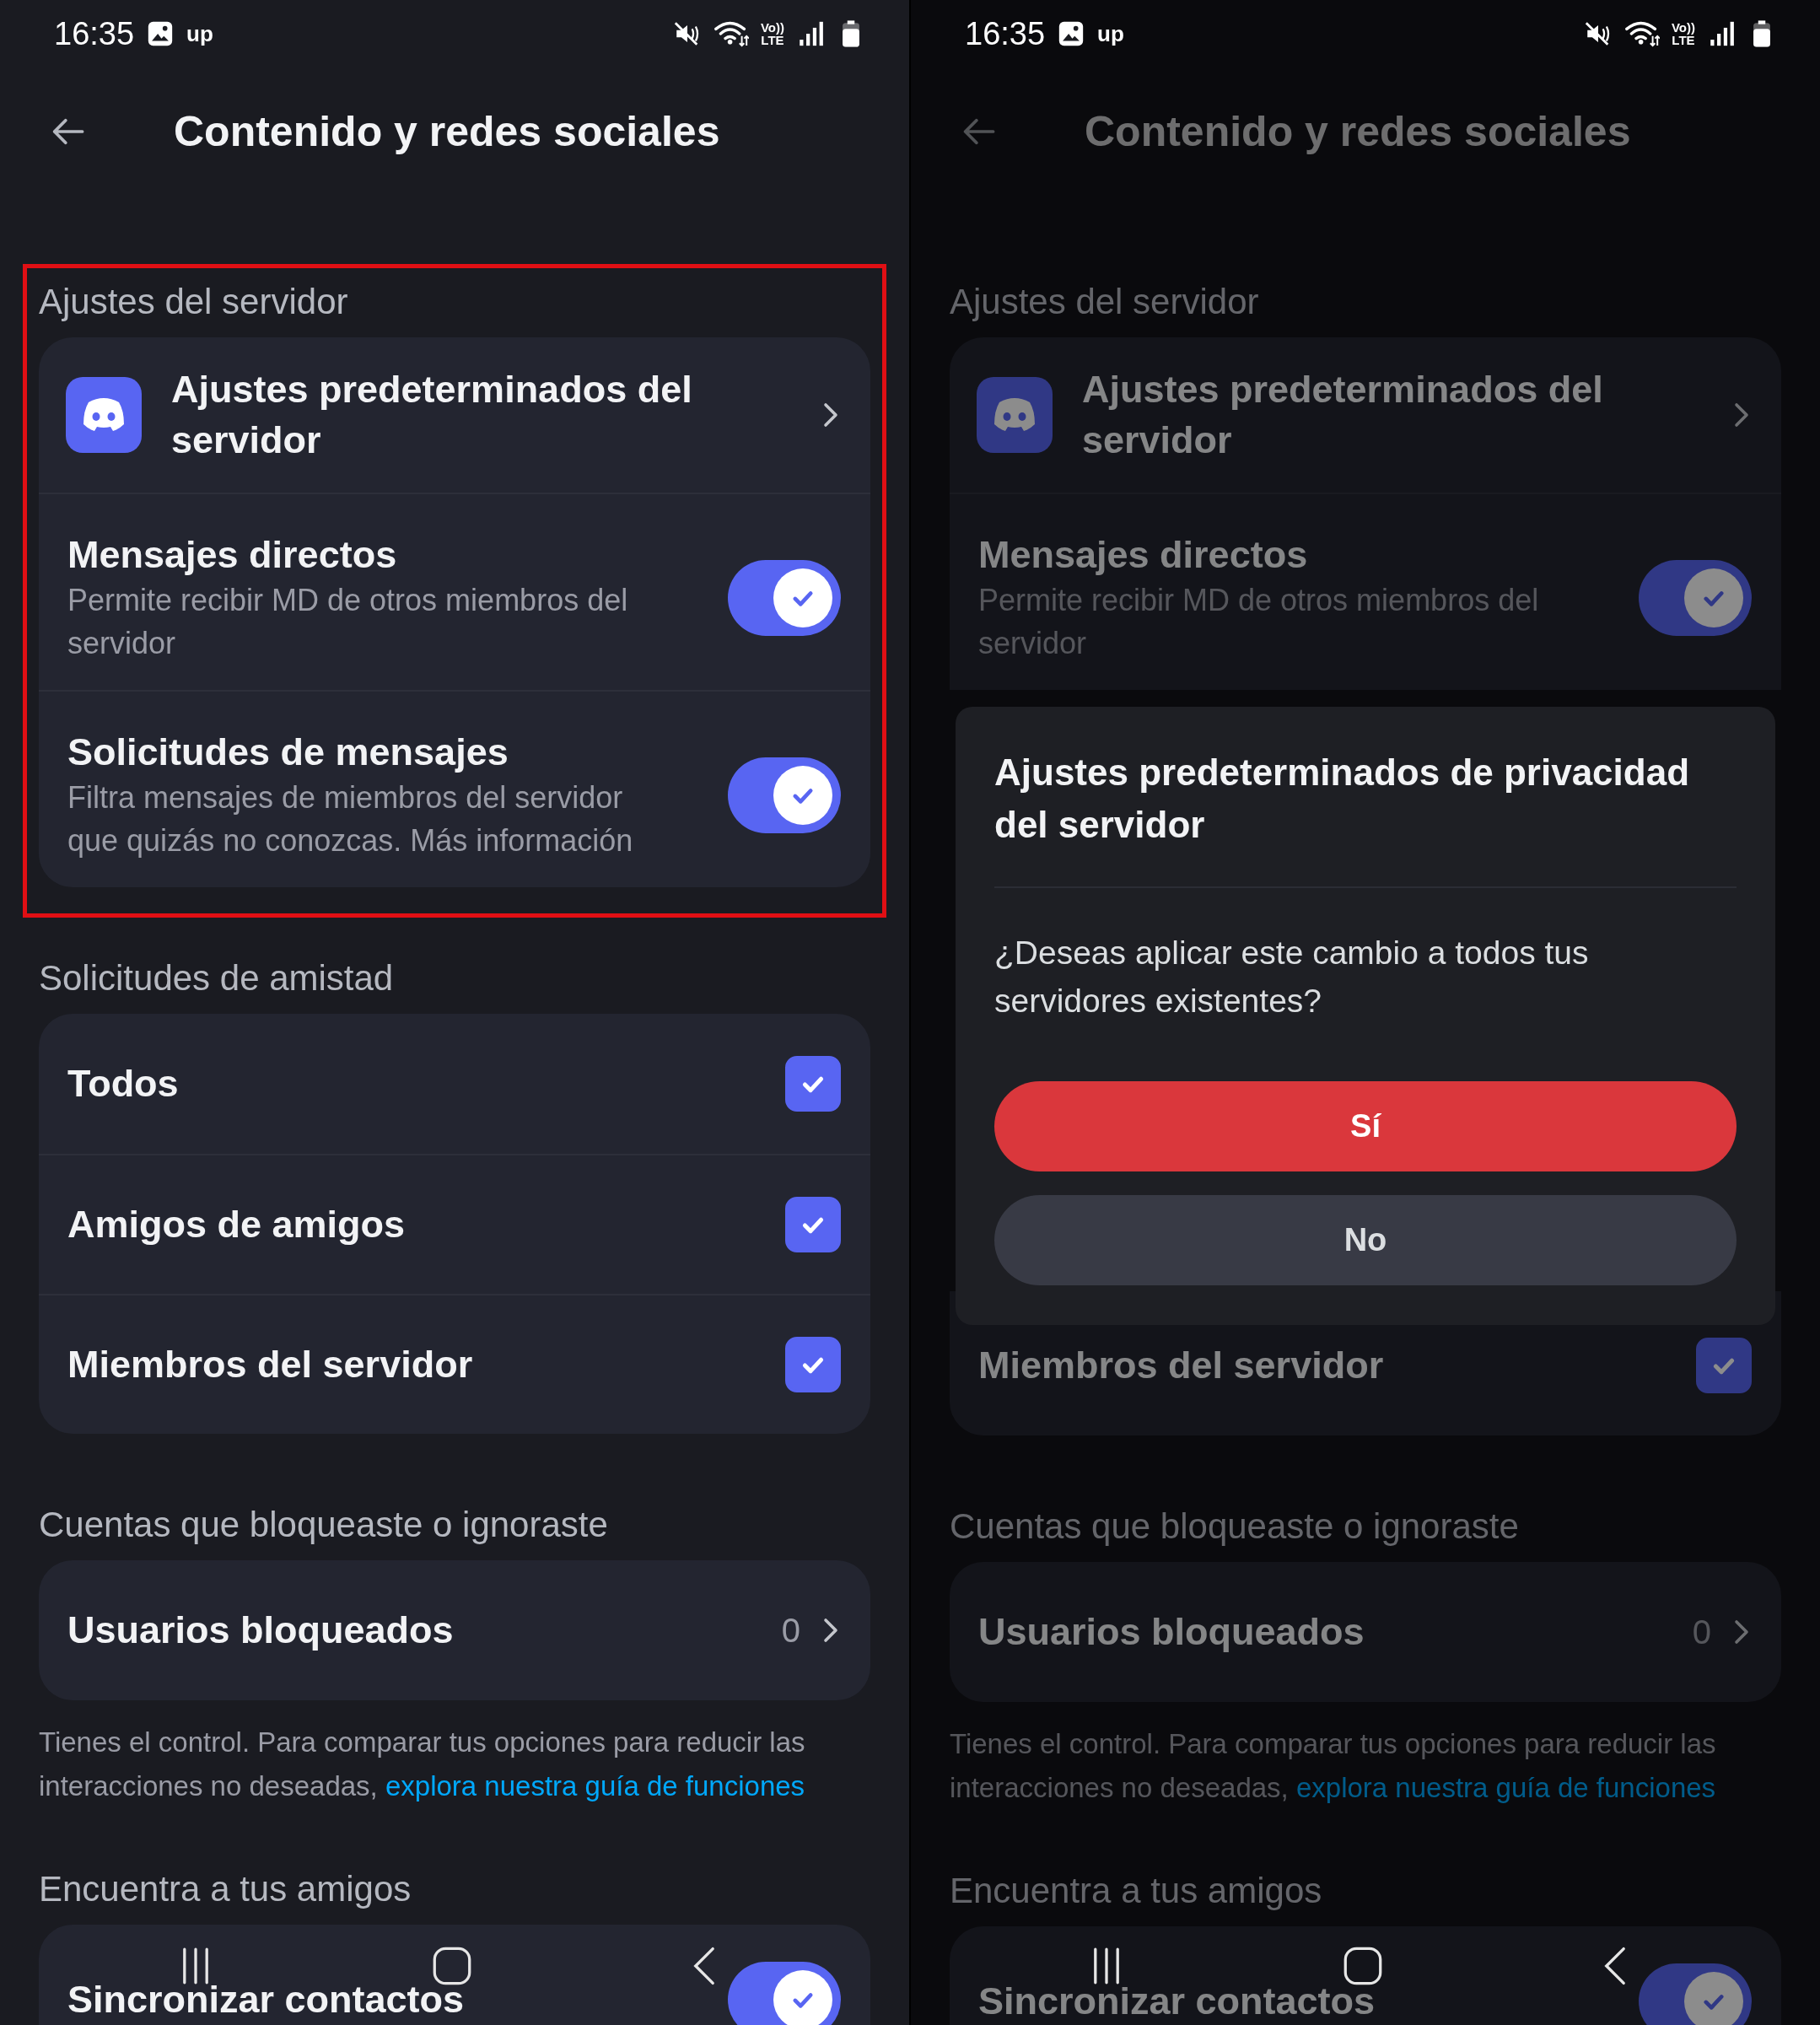 The width and height of the screenshot is (1820, 2025). Describe the element at coordinates (1365, 1240) in the screenshot. I see `cancel-button: No` at that location.